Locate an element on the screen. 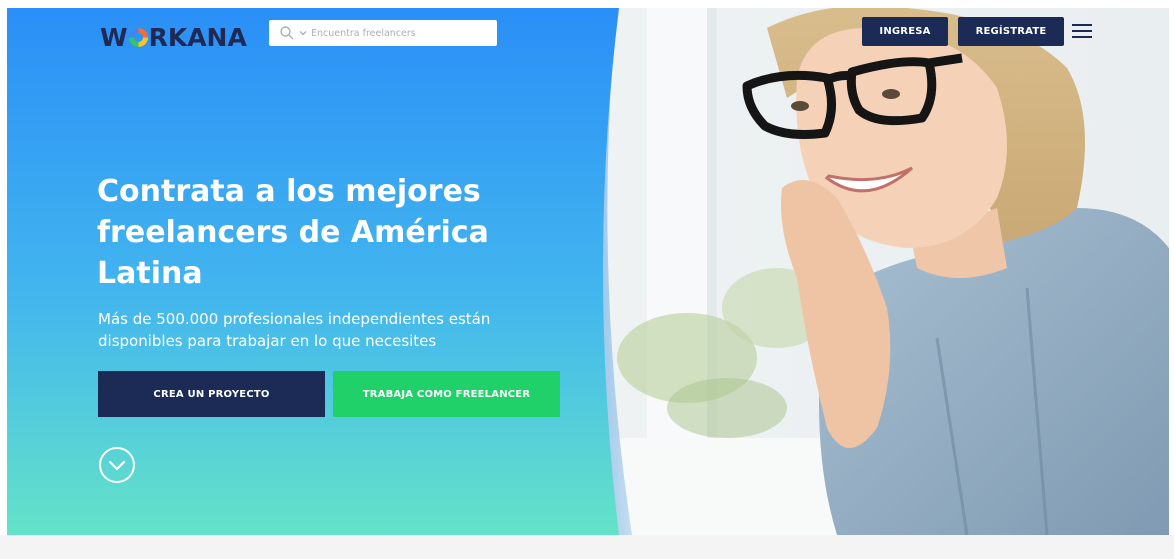  register-button: REGÍSTRATE is located at coordinates (1011, 31).